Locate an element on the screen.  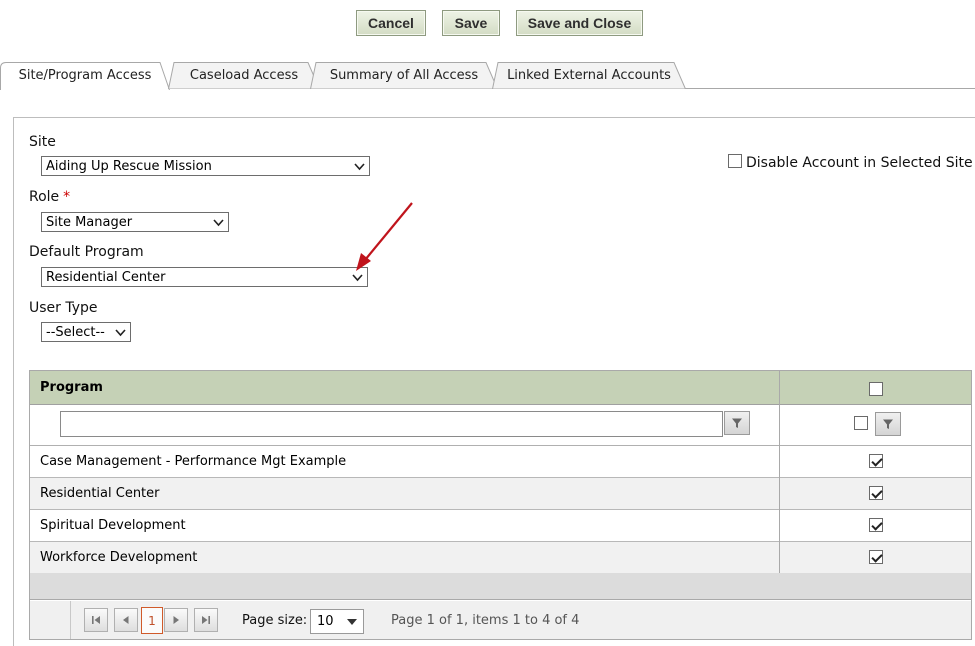
program-name: Residential Center is located at coordinates (100, 493).